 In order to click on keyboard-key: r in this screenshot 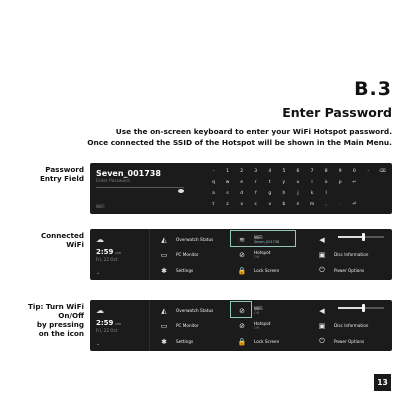, I will do `click(255, 182)`.